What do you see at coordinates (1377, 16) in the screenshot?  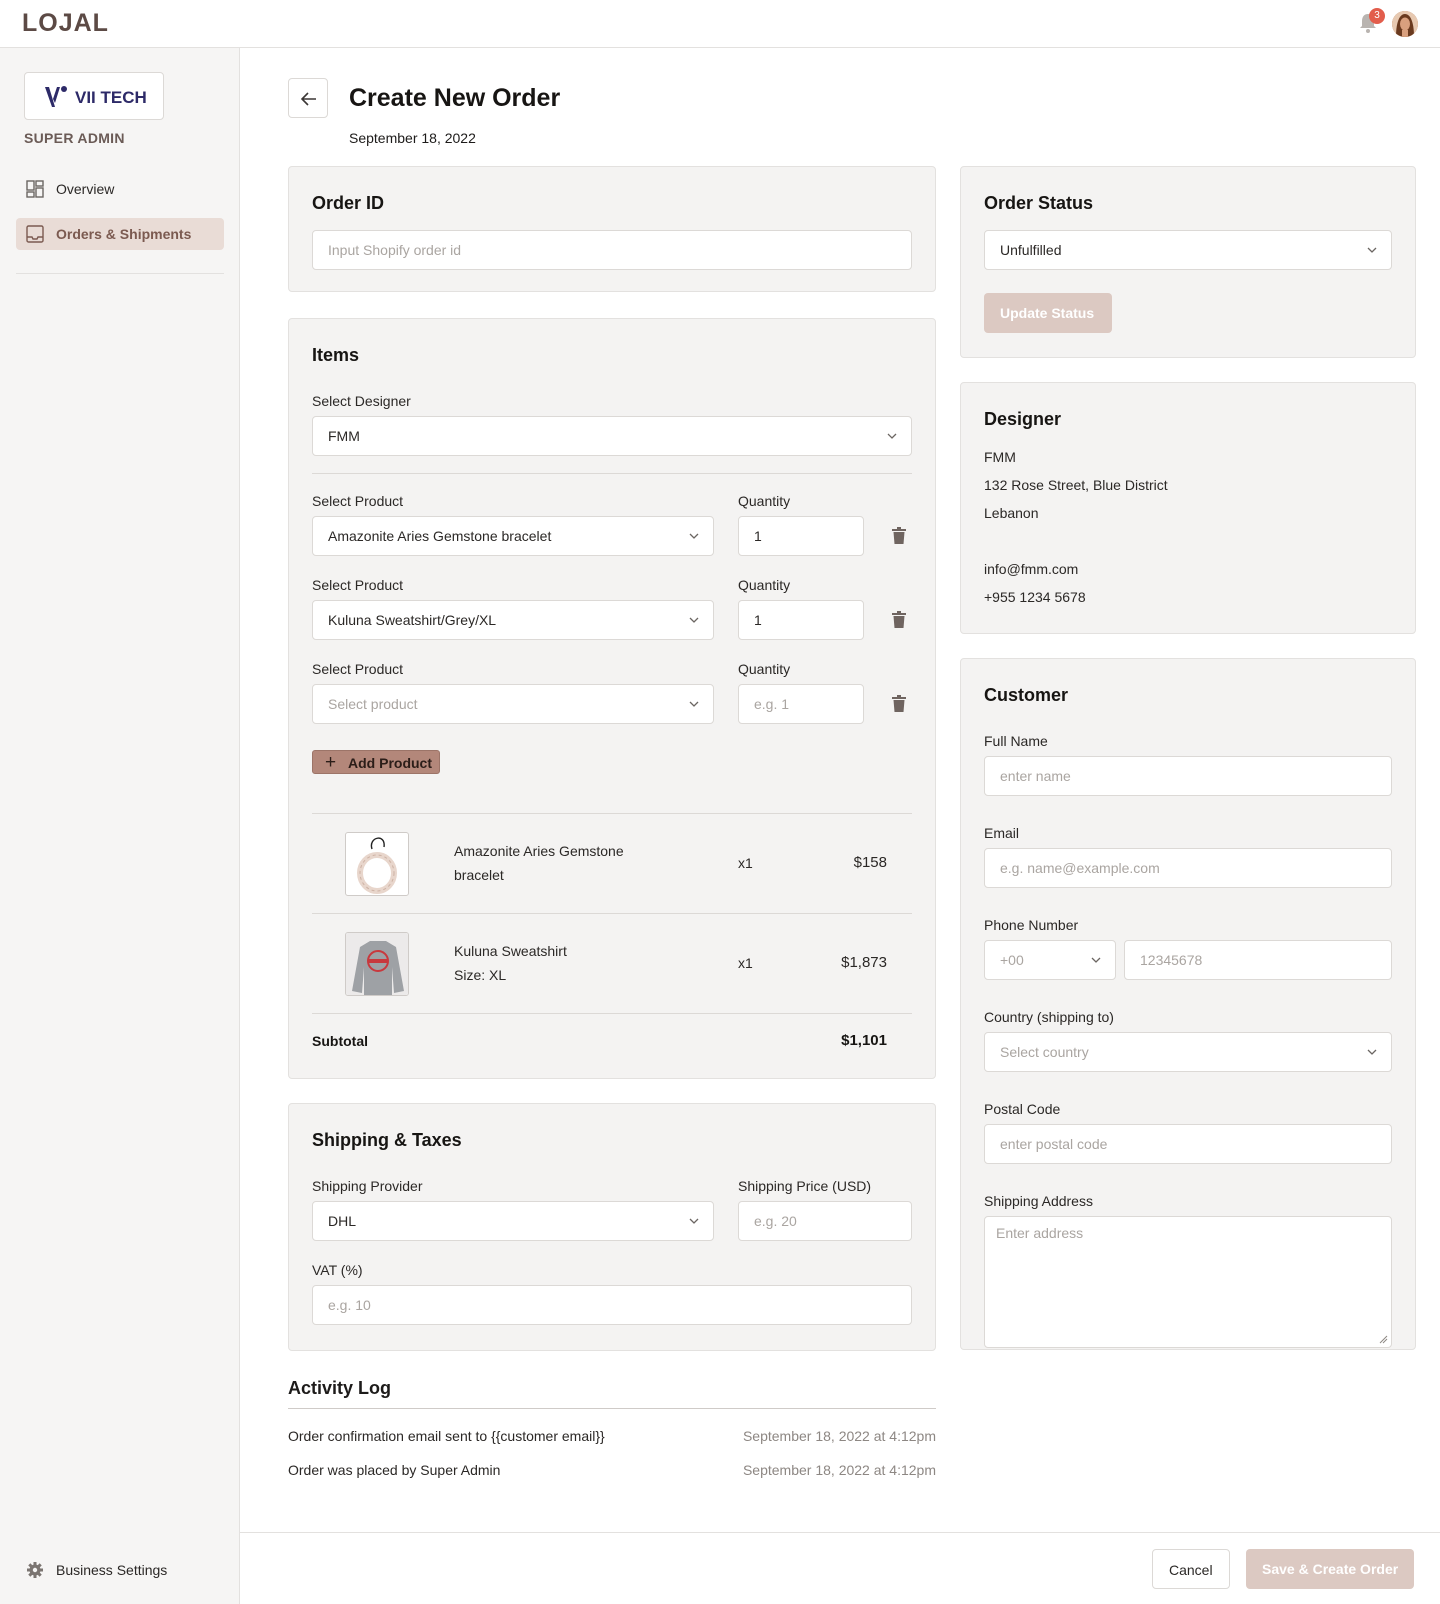 I see `notification-badge: 3` at bounding box center [1377, 16].